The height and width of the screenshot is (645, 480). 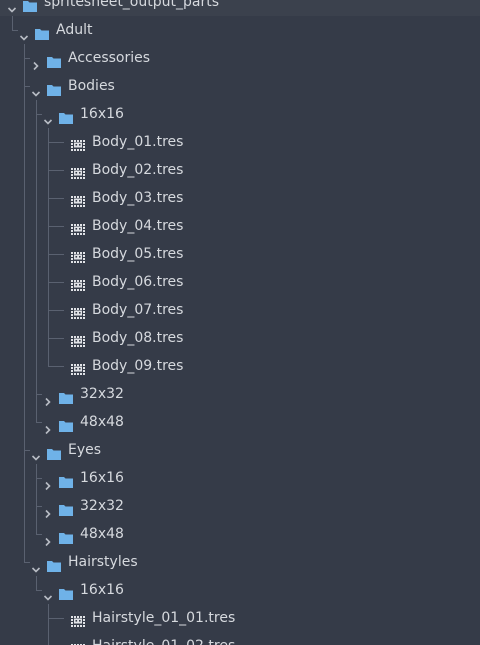 I want to click on tree-item-label: Body_06.tres, so click(x=138, y=282).